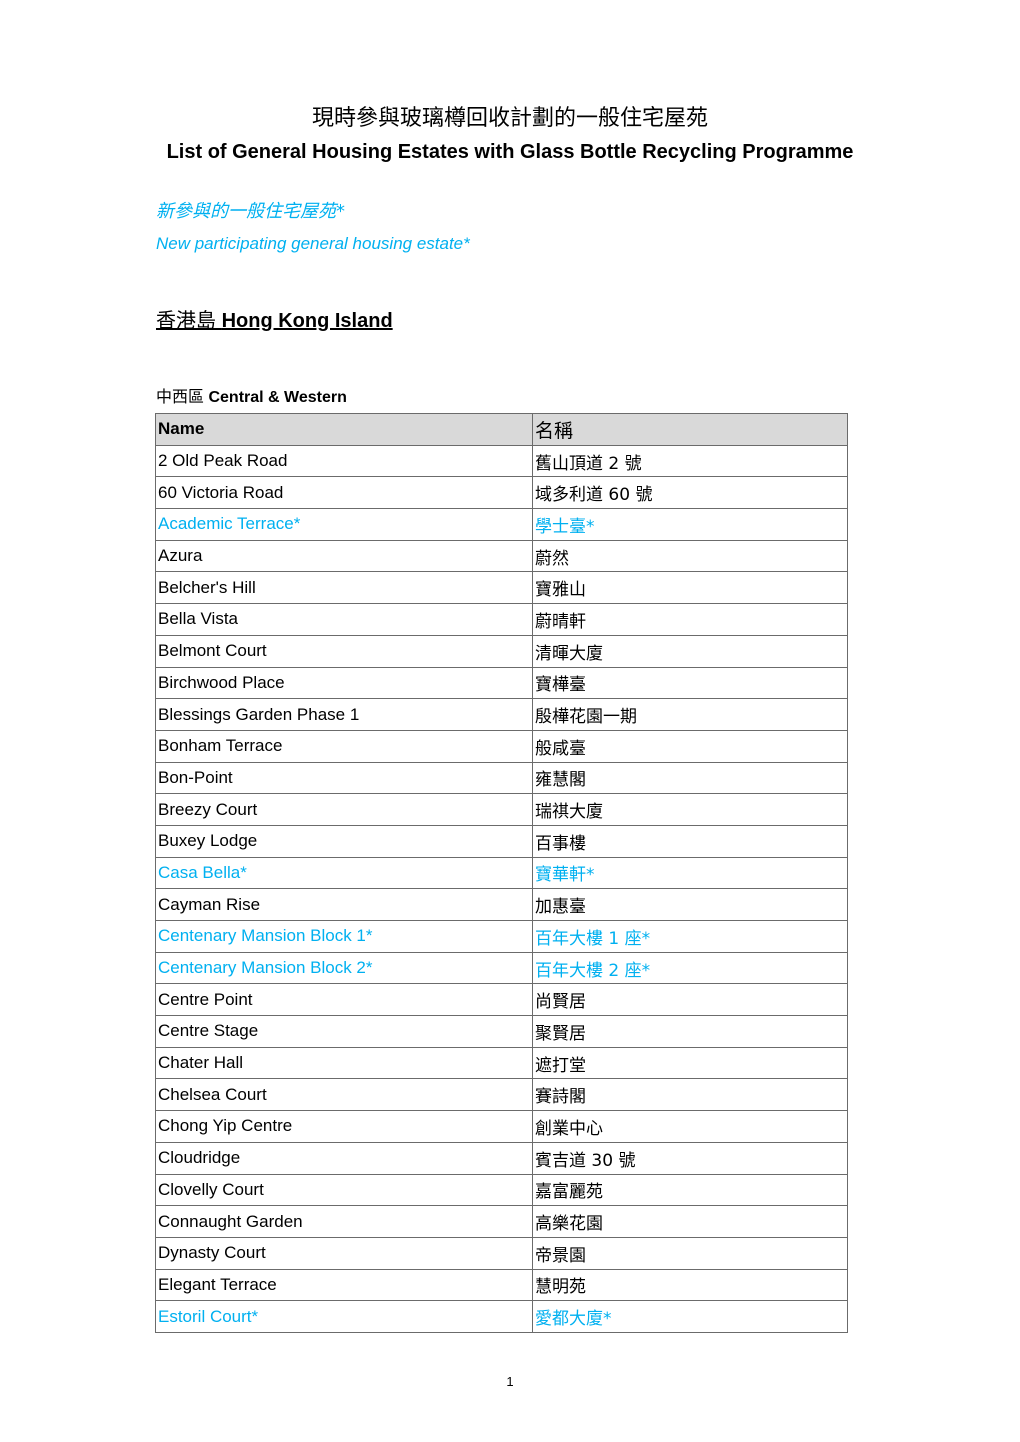  I want to click on table-row: Bon-Point 雍慧閣, so click(501, 778).